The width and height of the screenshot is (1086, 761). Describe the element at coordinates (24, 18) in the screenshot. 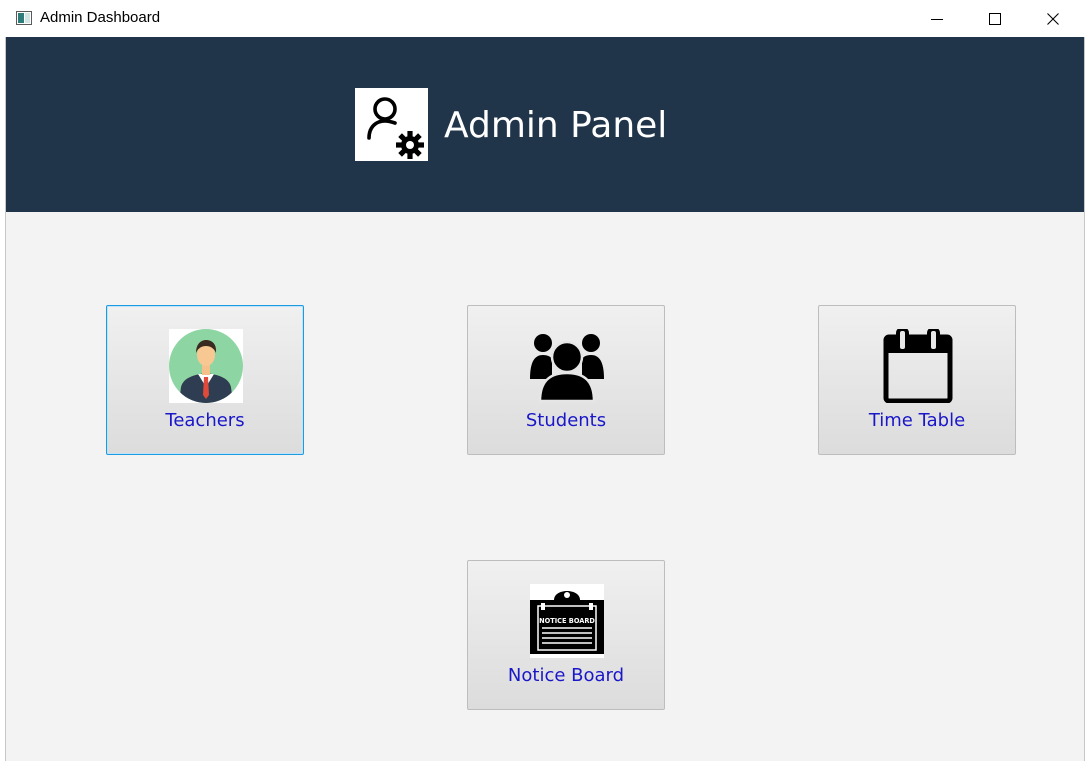

I see `app-window-icon` at that location.